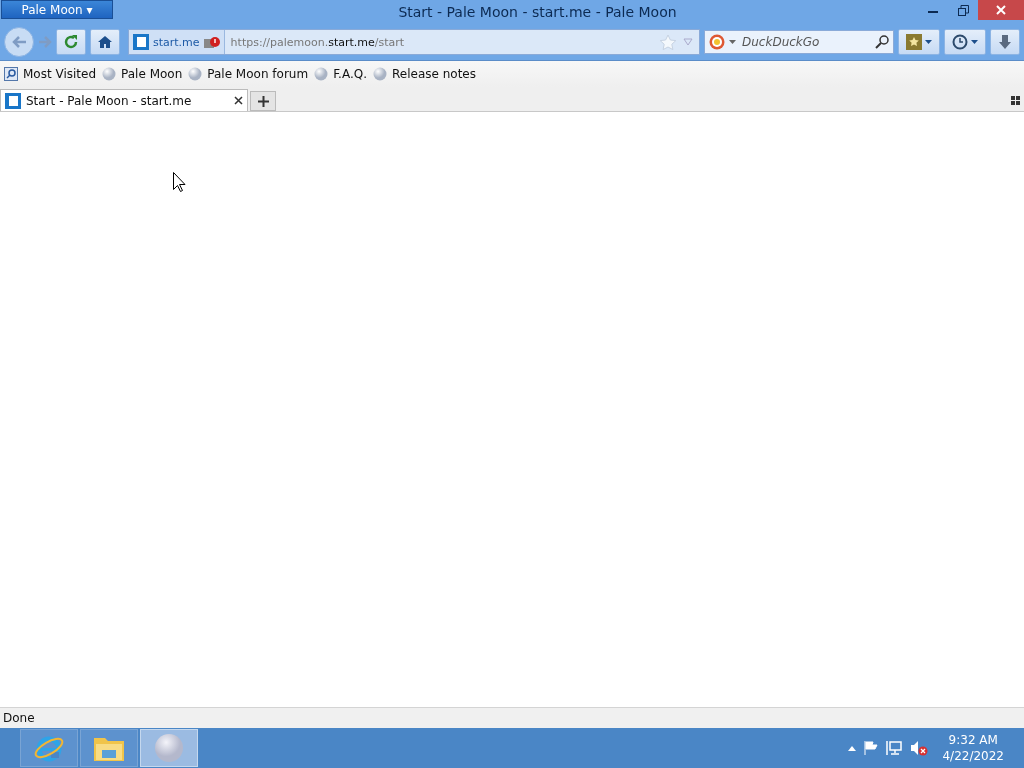 The width and height of the screenshot is (1024, 768). What do you see at coordinates (179, 182) in the screenshot?
I see `mouse-cursor-icon` at bounding box center [179, 182].